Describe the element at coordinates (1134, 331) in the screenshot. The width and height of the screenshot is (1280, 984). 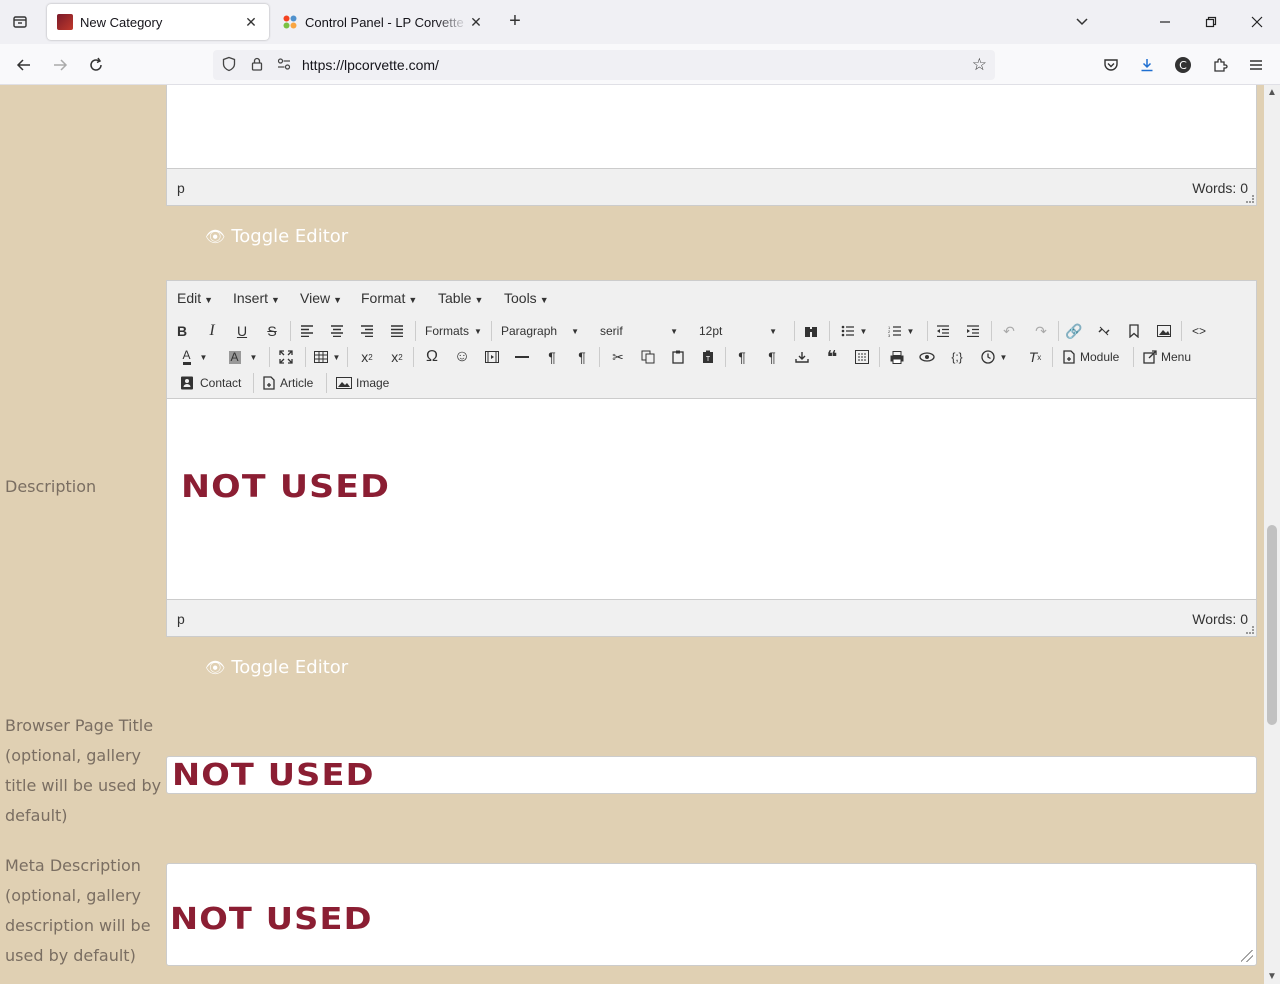
I see `anchor-icon` at that location.